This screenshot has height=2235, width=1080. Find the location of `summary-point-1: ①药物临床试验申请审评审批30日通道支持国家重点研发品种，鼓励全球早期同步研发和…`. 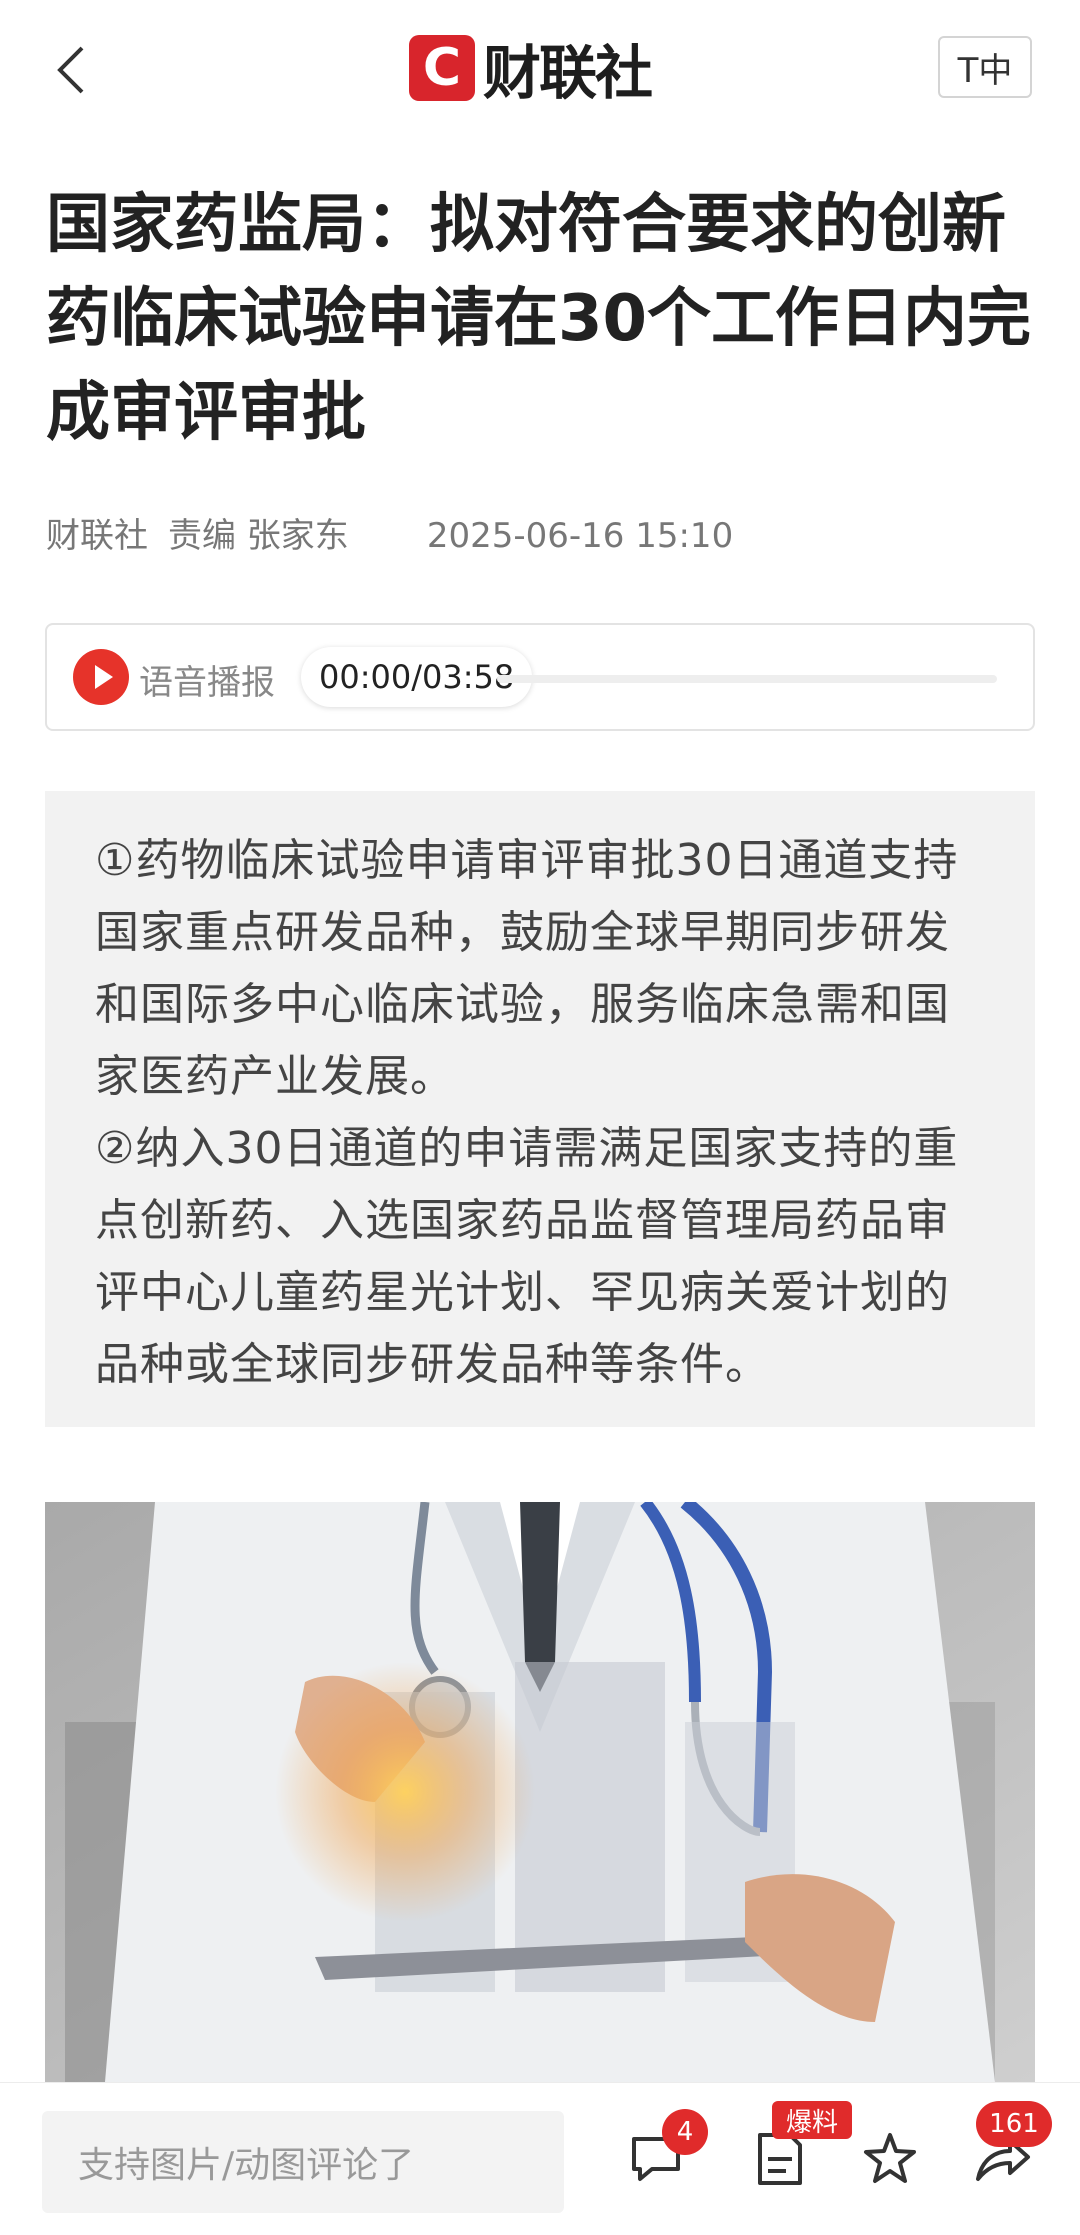

summary-point-1: ①药物临床试验申请审评审批30日通道支持国家重点研发品种，鼓励全球早期同步研发和… is located at coordinates (527, 968).